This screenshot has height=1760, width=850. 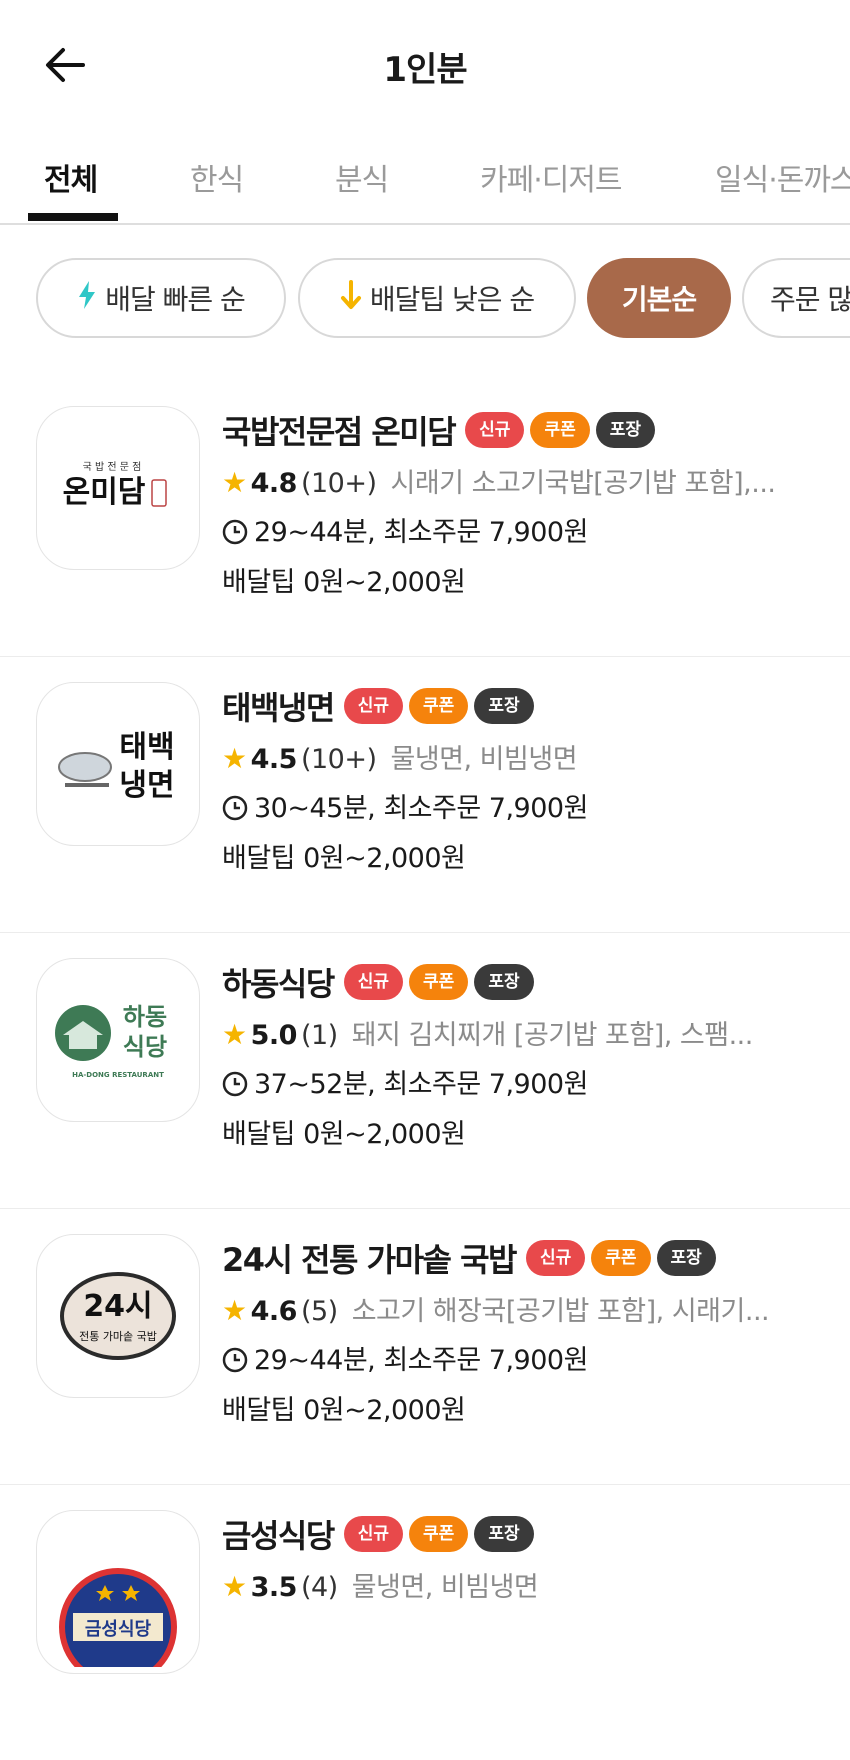 What do you see at coordinates (175, 299) in the screenshot?
I see `sort-fast-delivery-label: 배달 빠른 순` at bounding box center [175, 299].